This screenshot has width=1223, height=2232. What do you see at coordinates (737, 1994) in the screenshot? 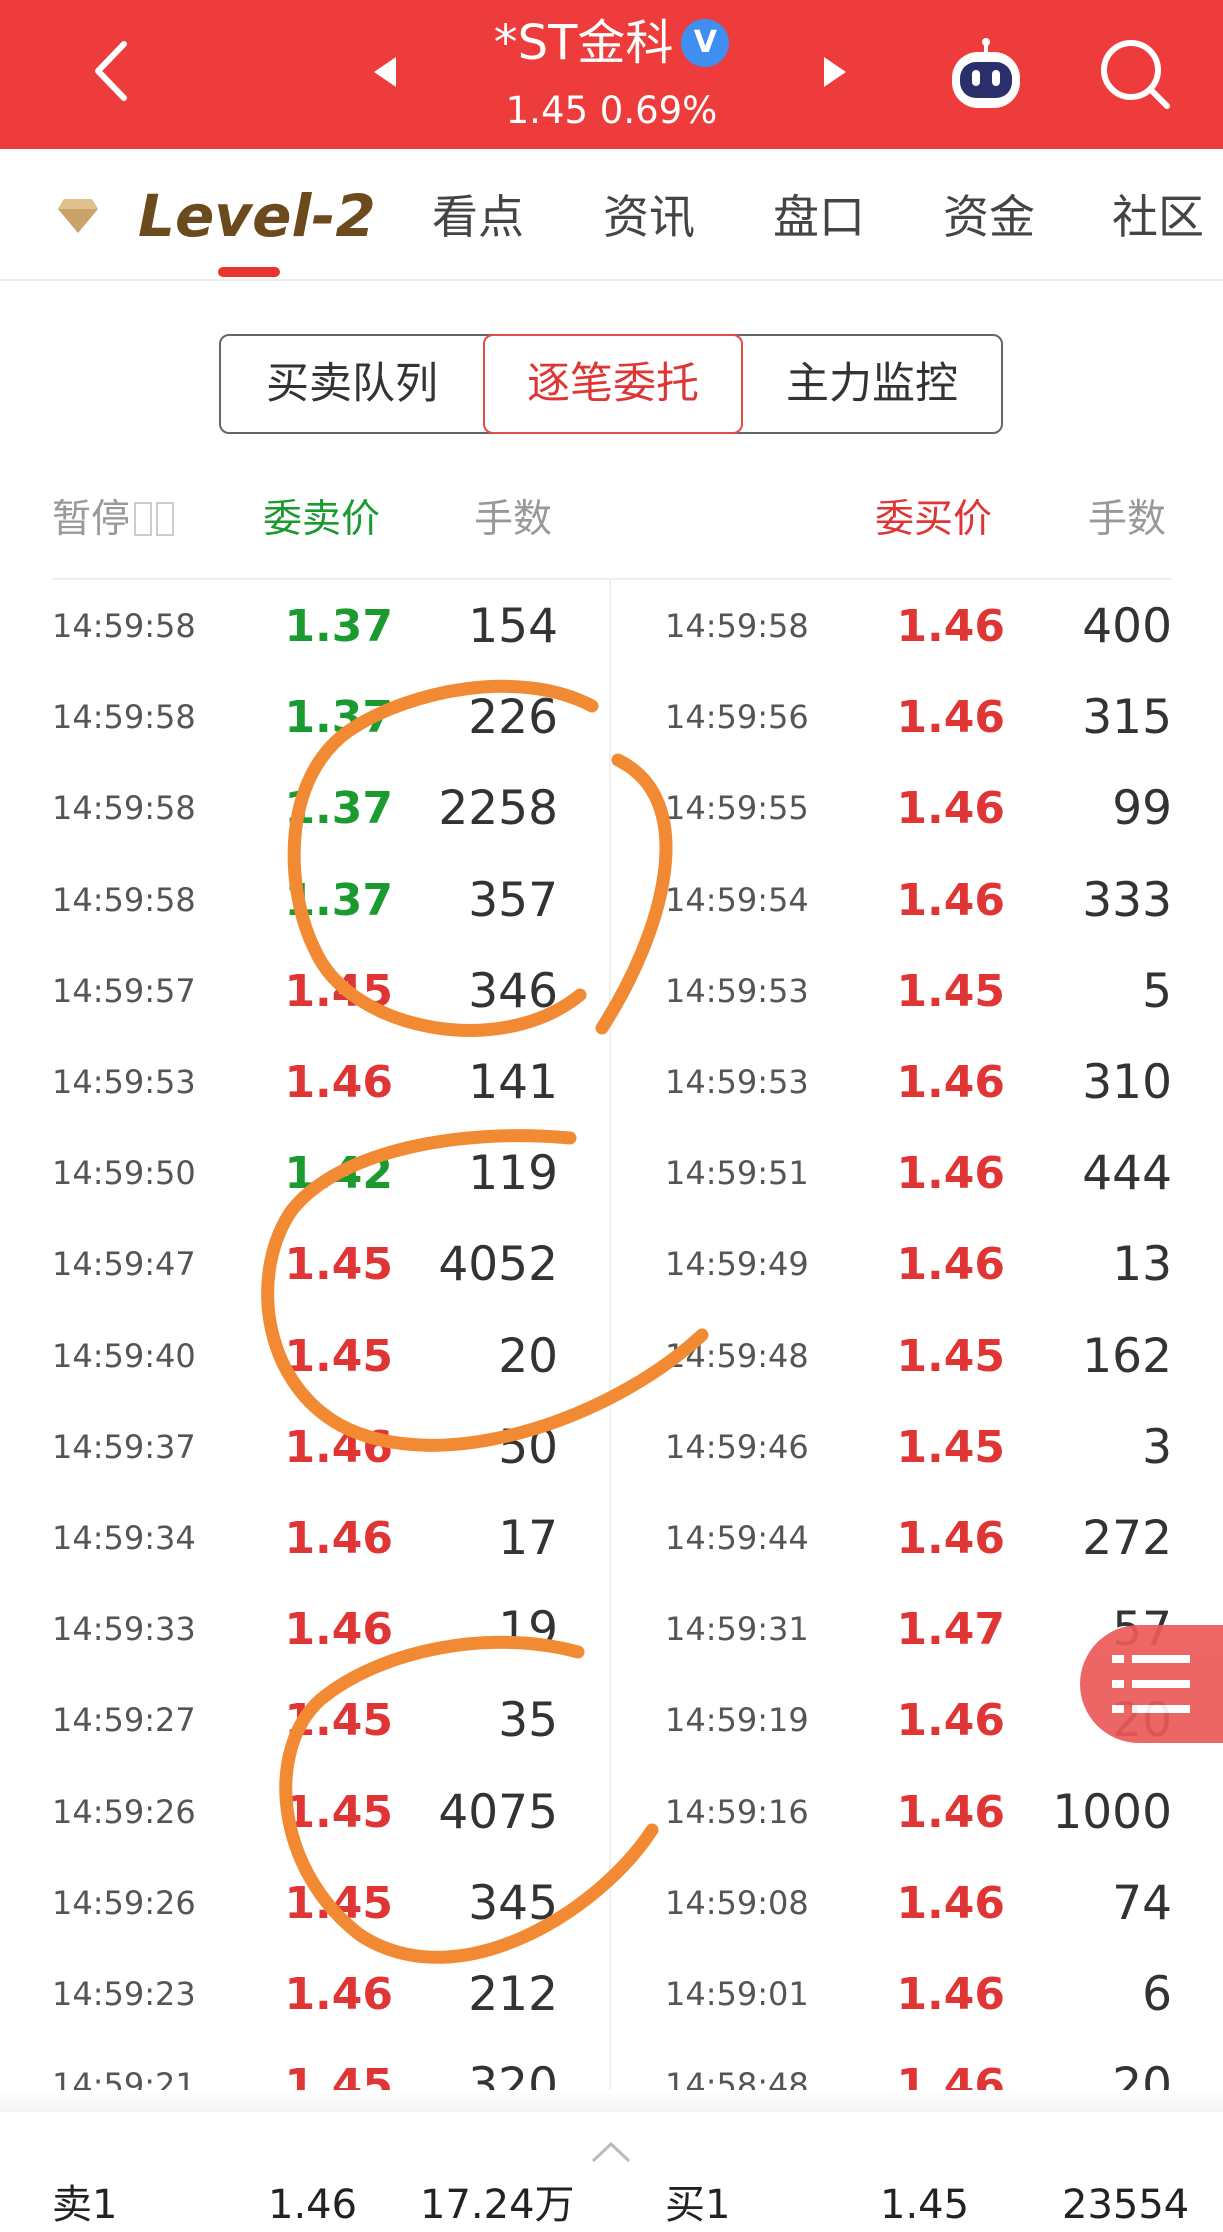
I see `buy-order-time: 14:59:01` at bounding box center [737, 1994].